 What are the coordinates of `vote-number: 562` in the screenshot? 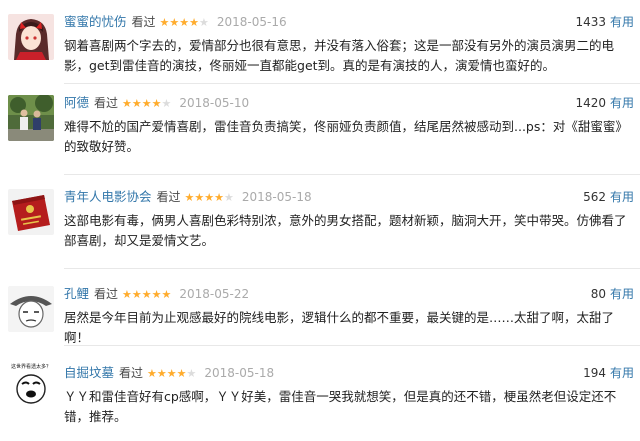 It's located at (594, 197).